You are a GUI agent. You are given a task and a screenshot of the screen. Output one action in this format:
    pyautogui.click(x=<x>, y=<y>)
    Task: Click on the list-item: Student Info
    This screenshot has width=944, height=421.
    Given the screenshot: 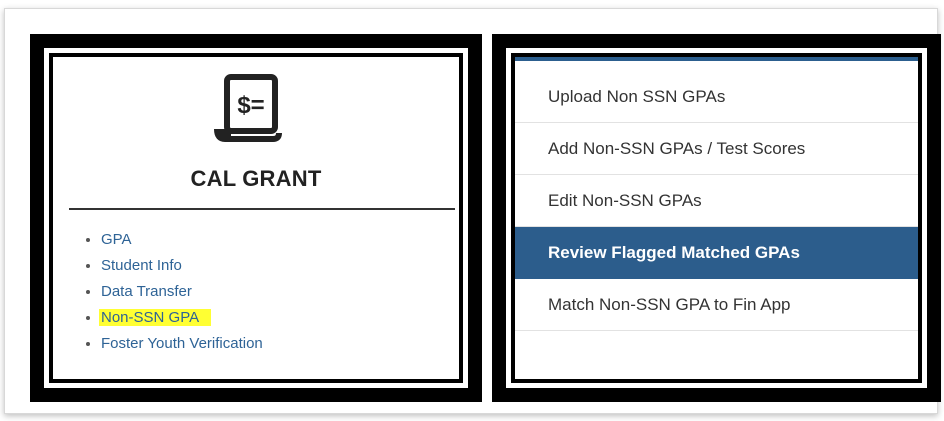 What is the action you would take?
    pyautogui.click(x=182, y=266)
    